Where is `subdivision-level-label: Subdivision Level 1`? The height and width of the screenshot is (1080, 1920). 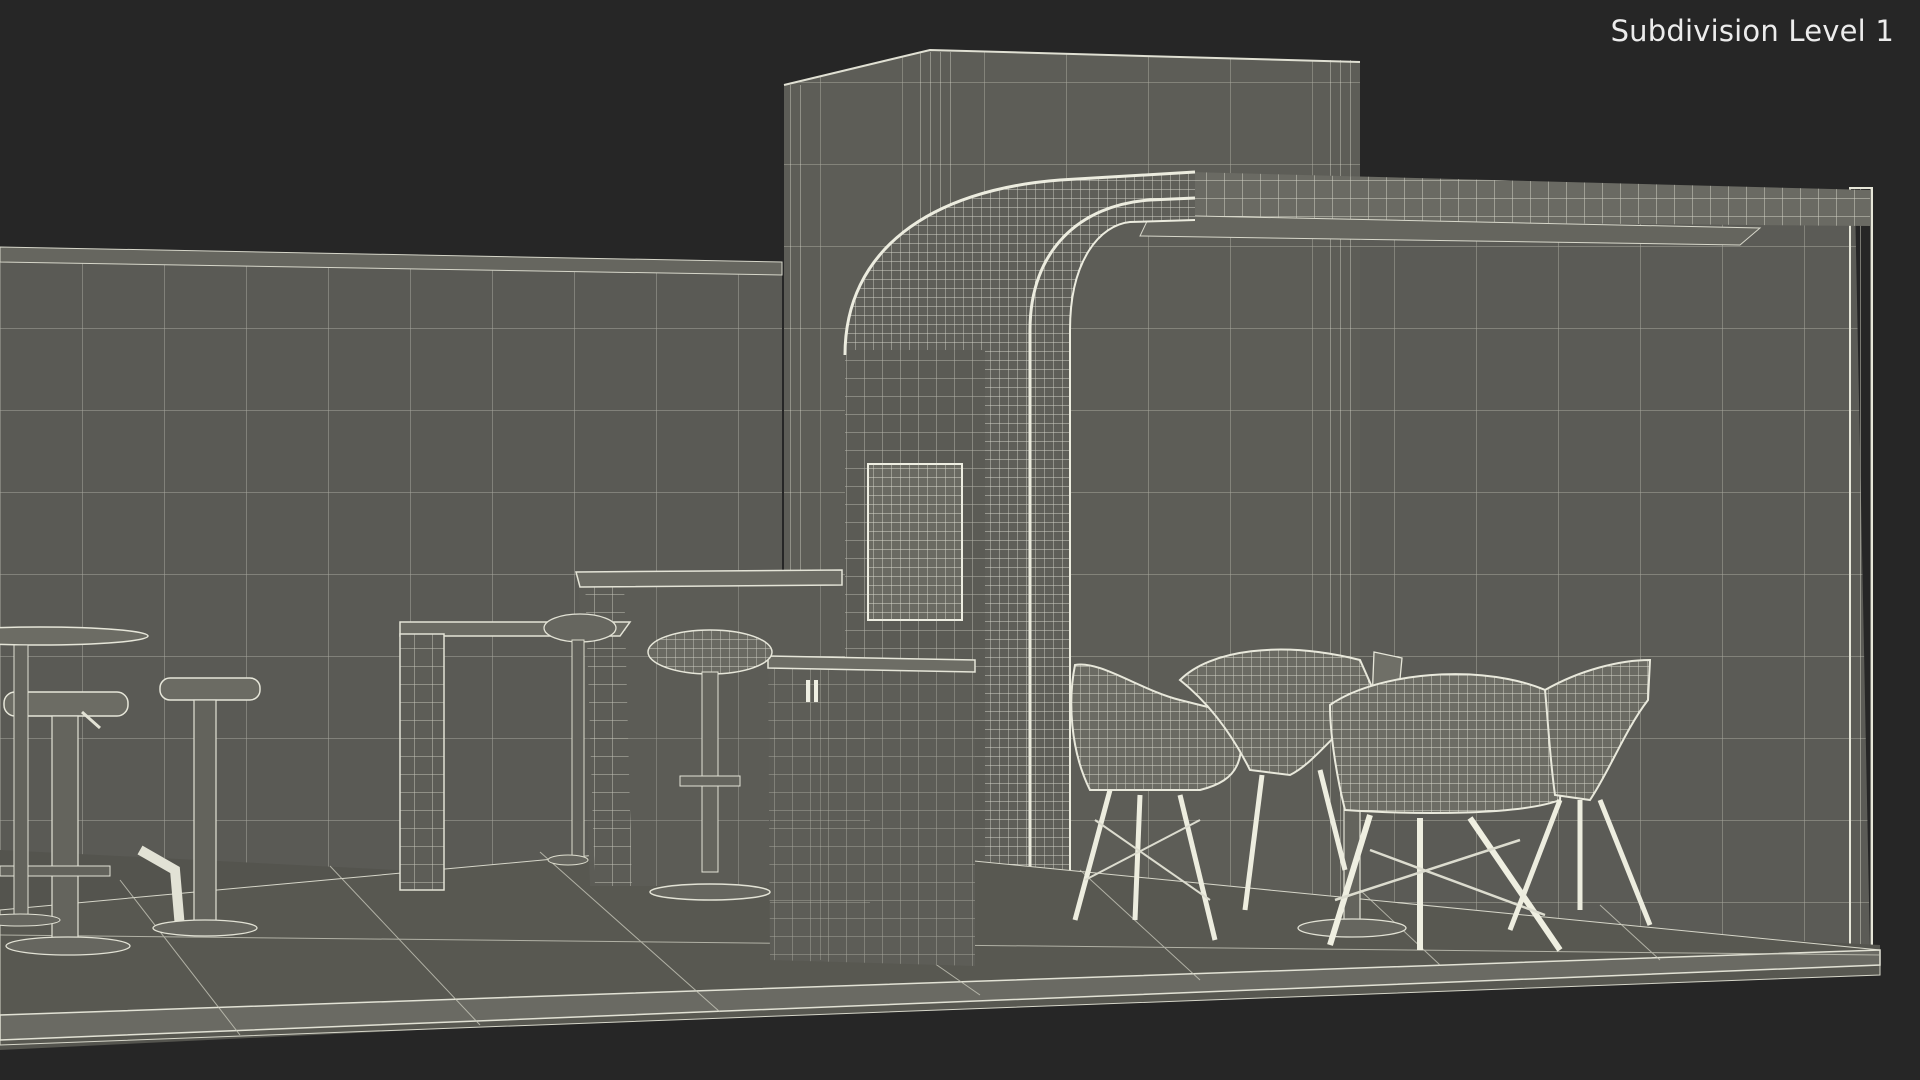 subdivision-level-label: Subdivision Level 1 is located at coordinates (1752, 31).